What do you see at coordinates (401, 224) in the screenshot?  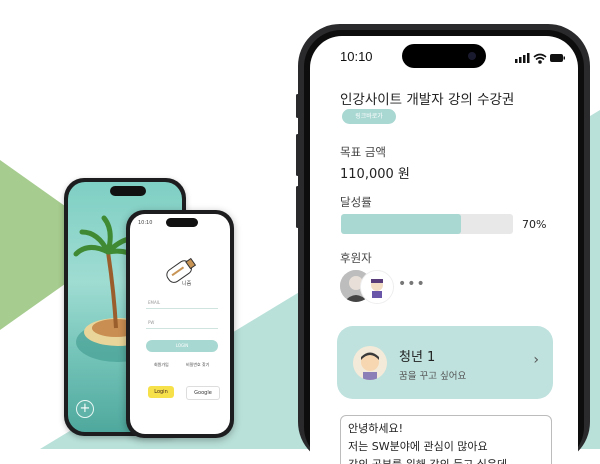 I see `progress-fill` at bounding box center [401, 224].